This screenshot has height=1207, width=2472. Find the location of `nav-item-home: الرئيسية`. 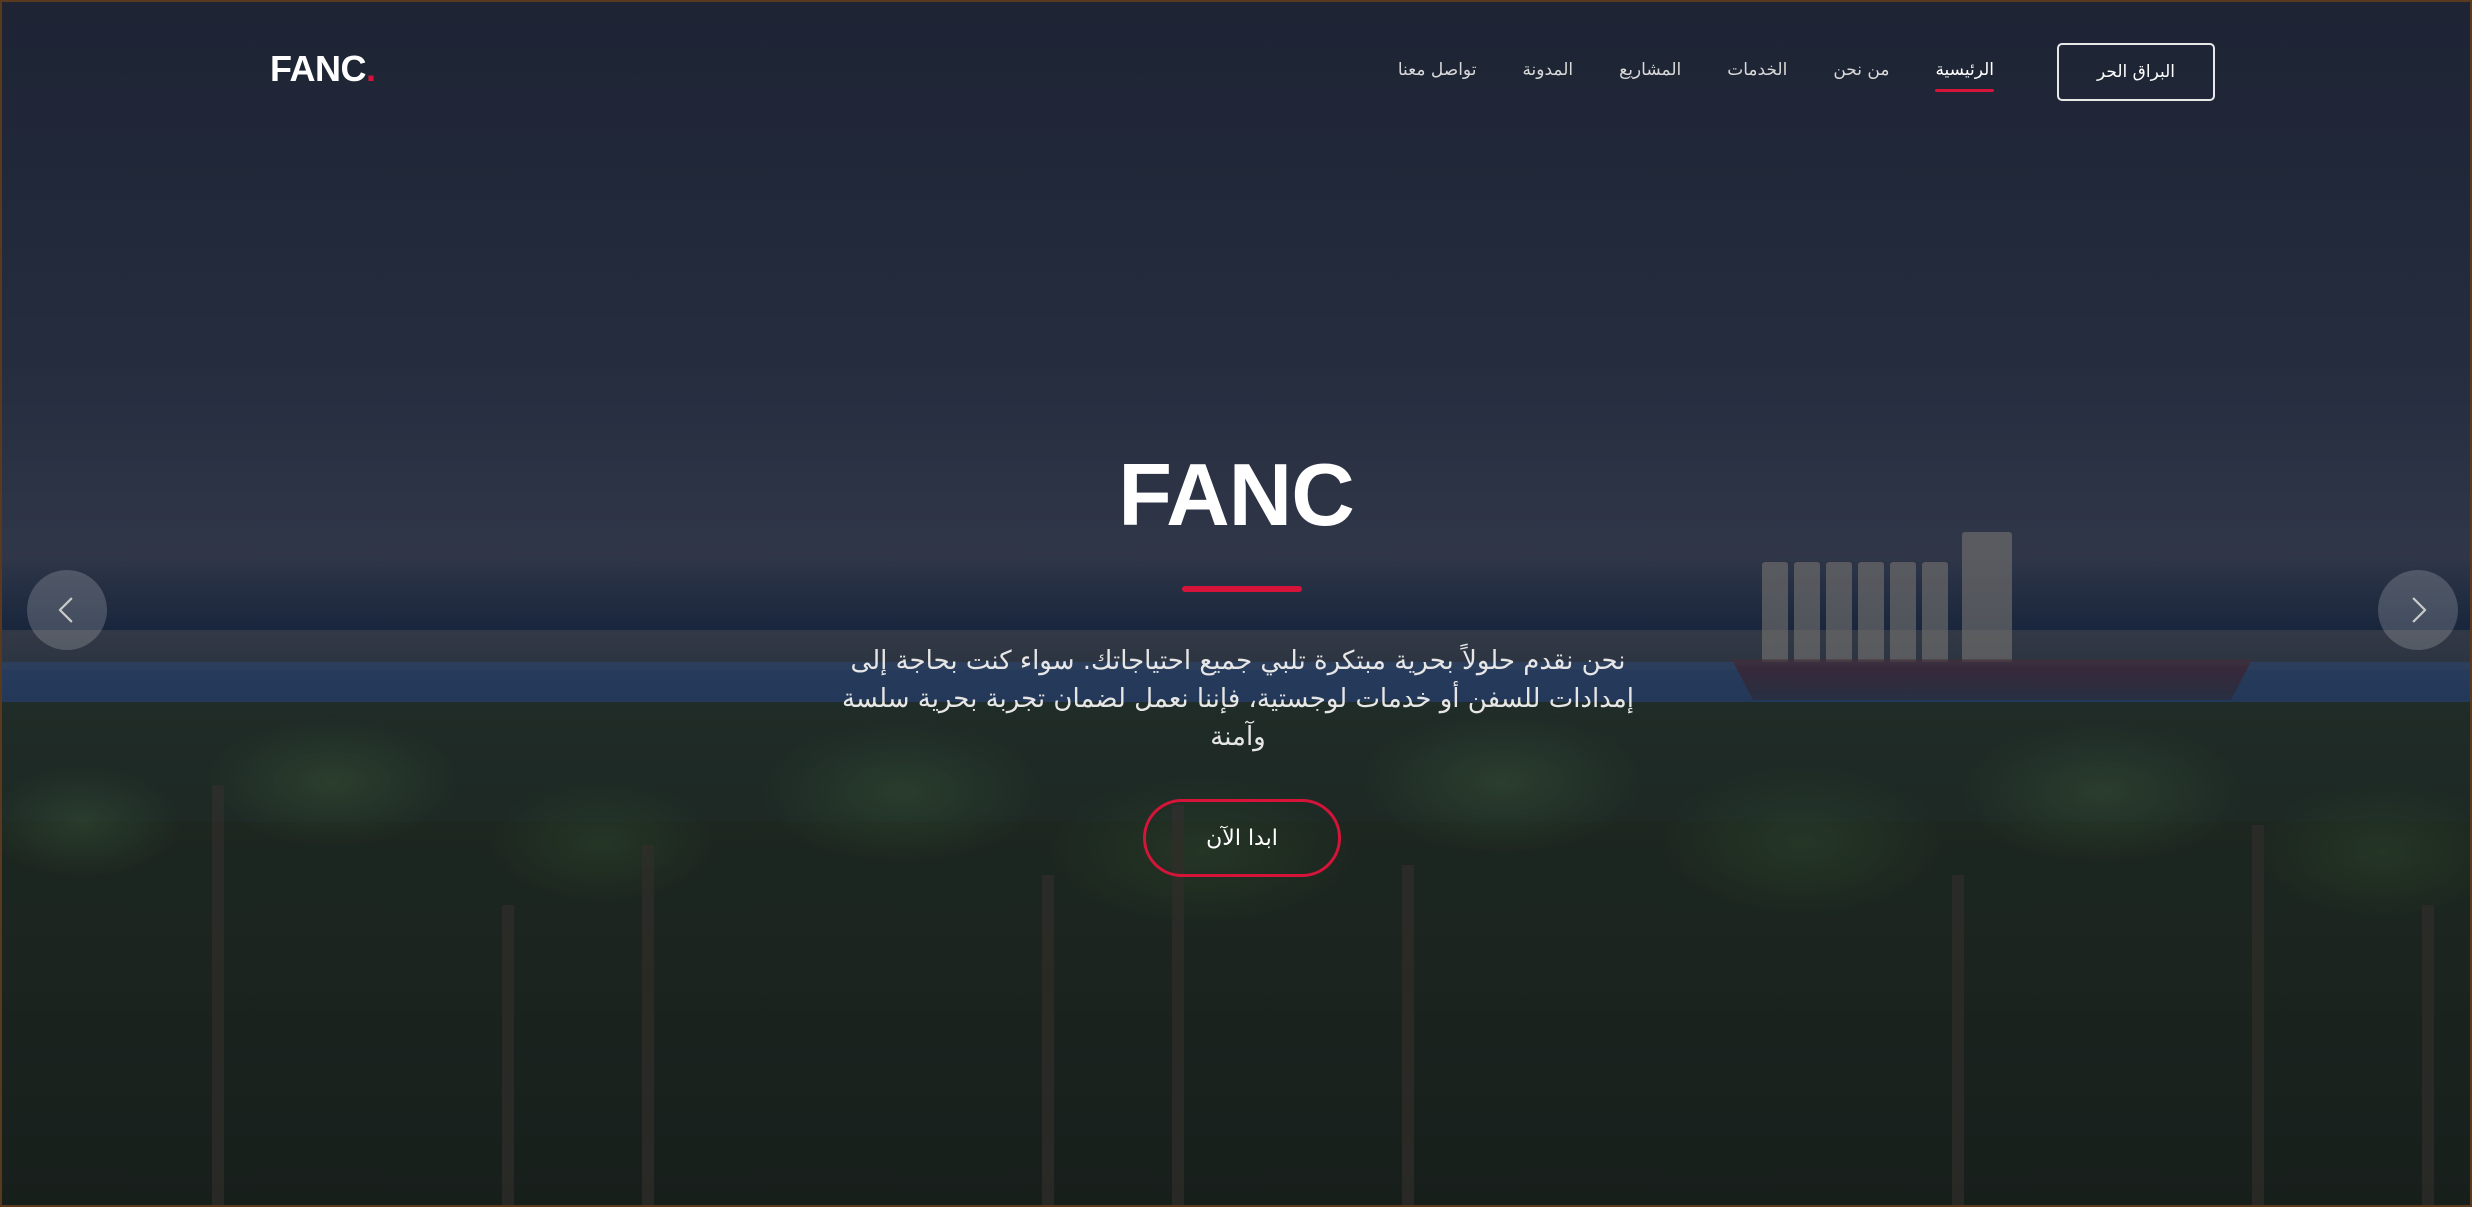

nav-item-home: الرئيسية is located at coordinates (1964, 76).